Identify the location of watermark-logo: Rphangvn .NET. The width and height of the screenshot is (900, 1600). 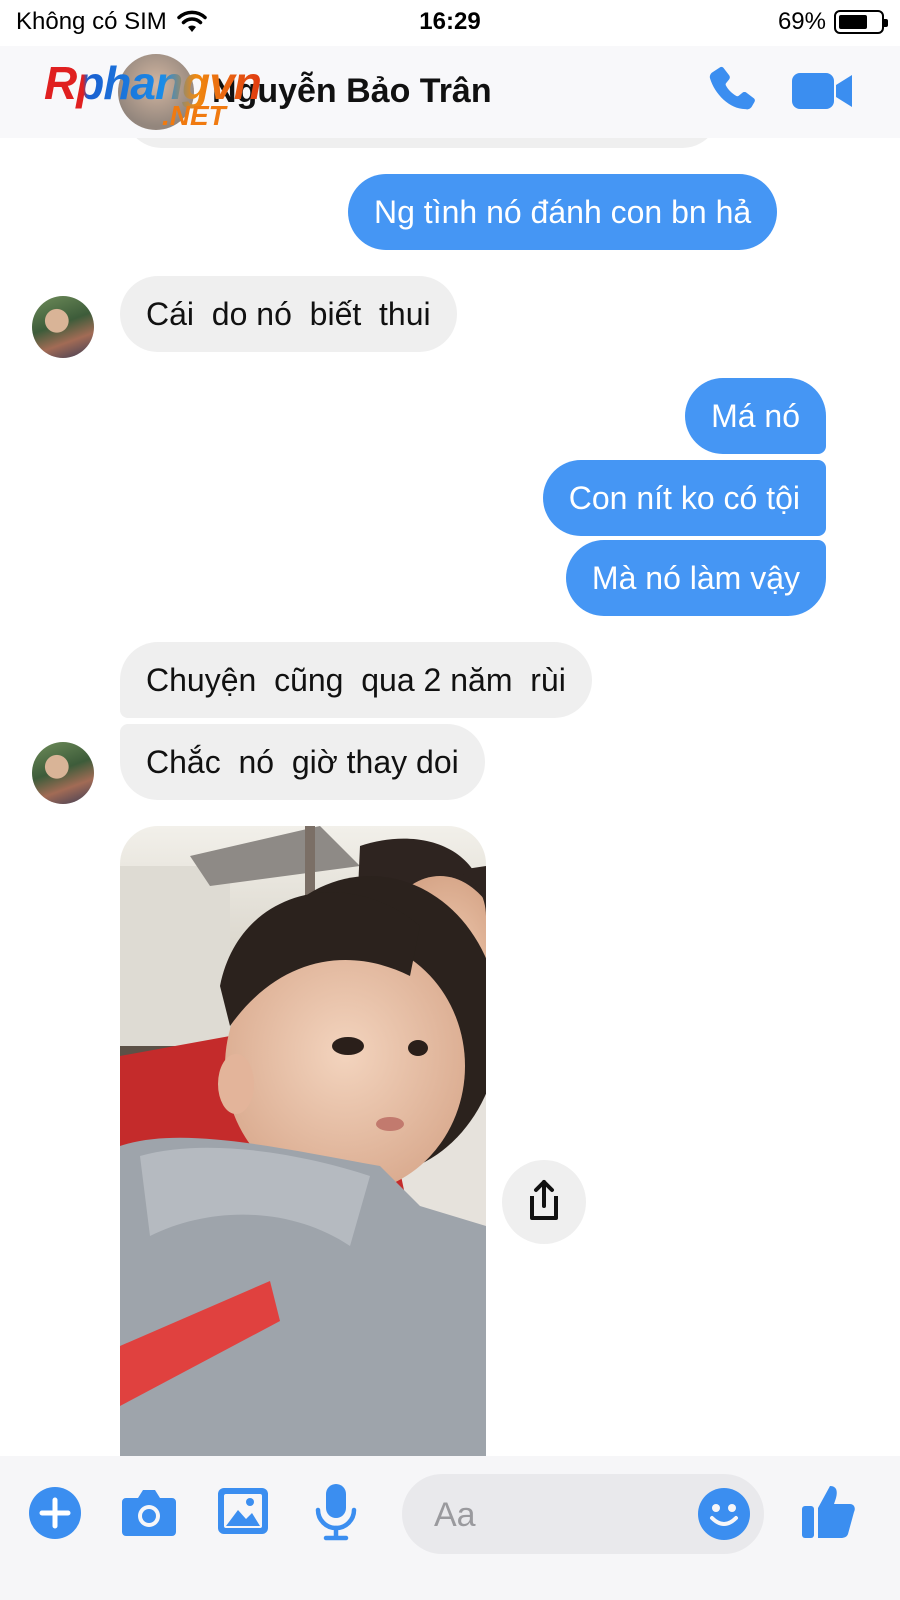
(184, 96).